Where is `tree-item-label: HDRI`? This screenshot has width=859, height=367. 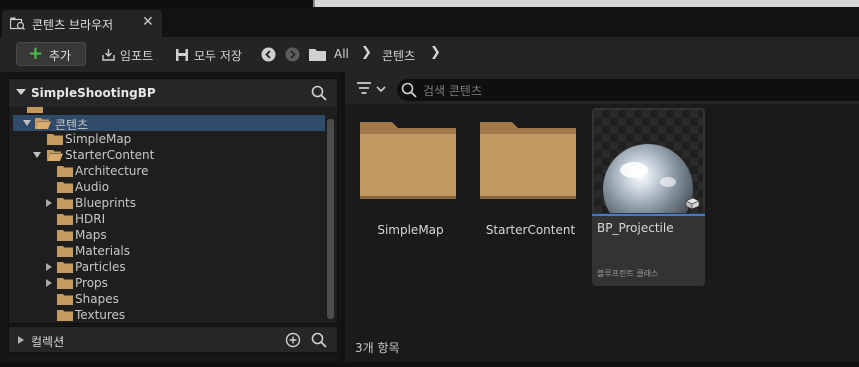
tree-item-label: HDRI is located at coordinates (90, 219).